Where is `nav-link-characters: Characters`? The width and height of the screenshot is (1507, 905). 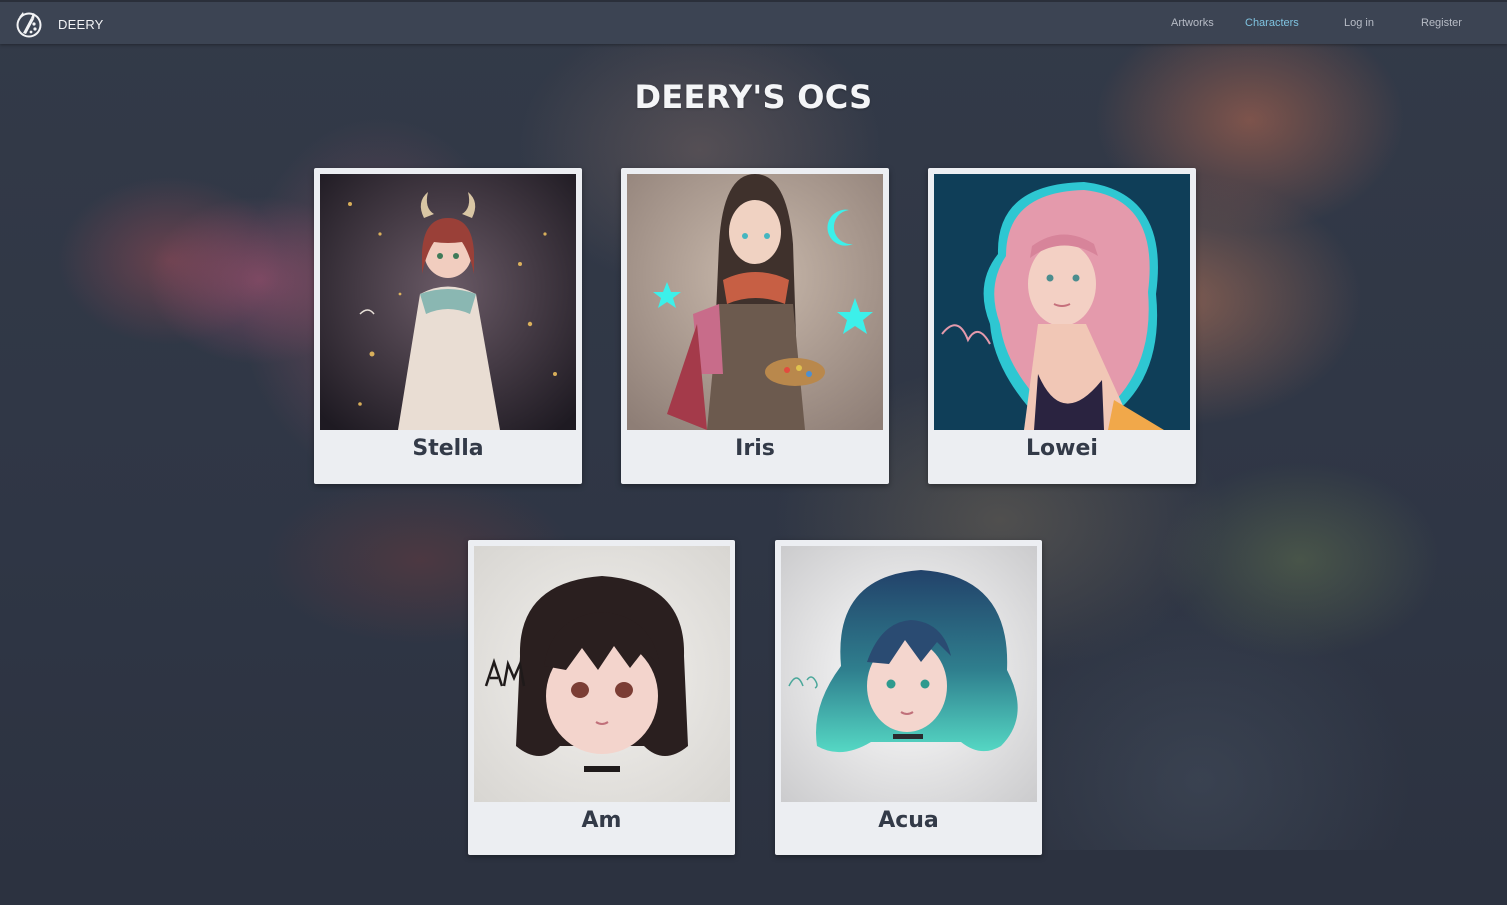 nav-link-characters: Characters is located at coordinates (1272, 23).